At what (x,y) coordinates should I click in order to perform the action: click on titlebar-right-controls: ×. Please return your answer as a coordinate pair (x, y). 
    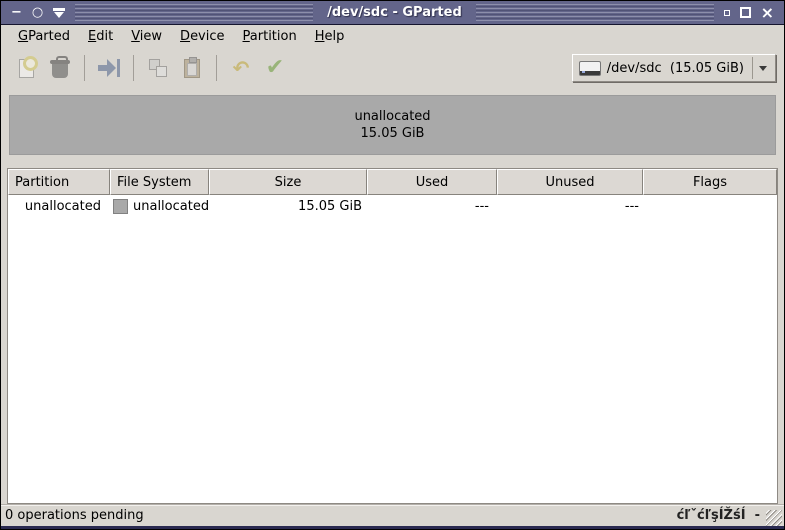
    Looking at the image, I should click on (749, 12).